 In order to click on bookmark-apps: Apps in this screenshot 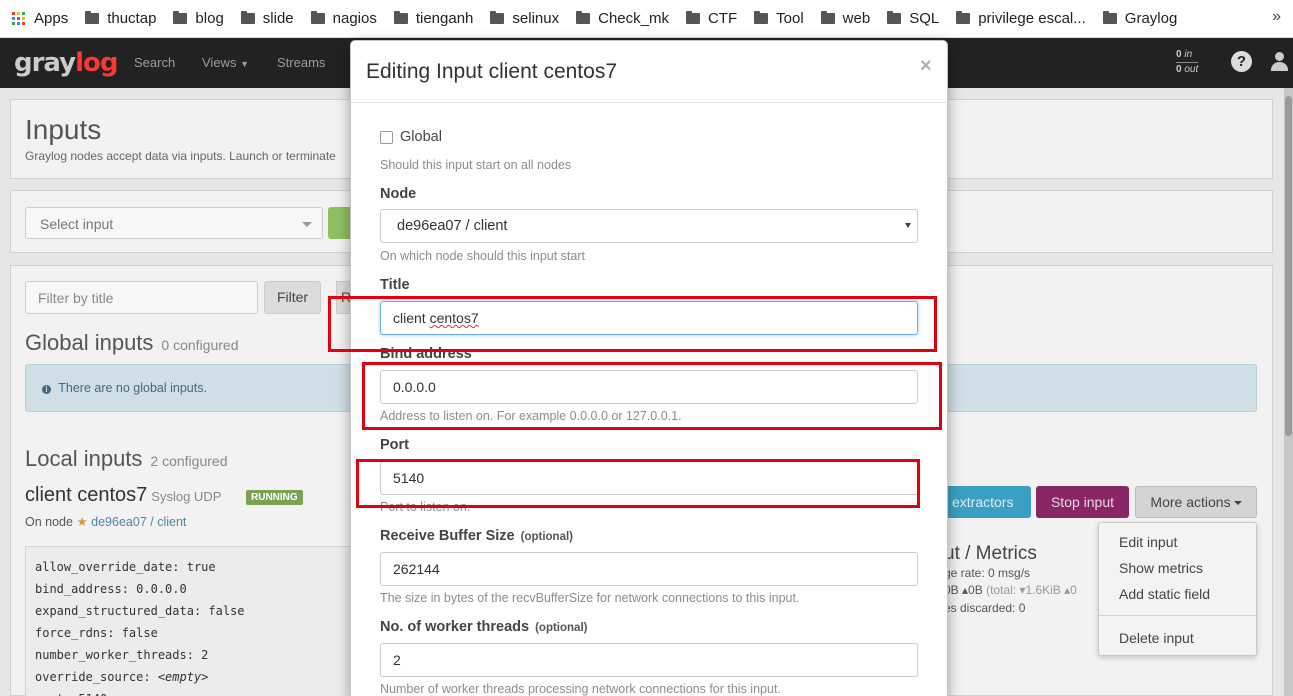, I will do `click(40, 18)`.